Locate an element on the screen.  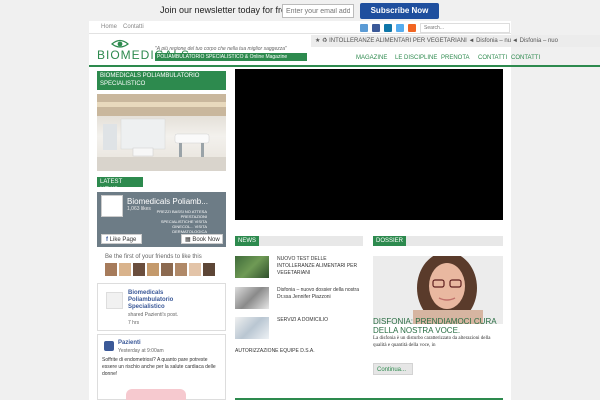
calendar-icon: ▦ is located at coordinates (188, 240).